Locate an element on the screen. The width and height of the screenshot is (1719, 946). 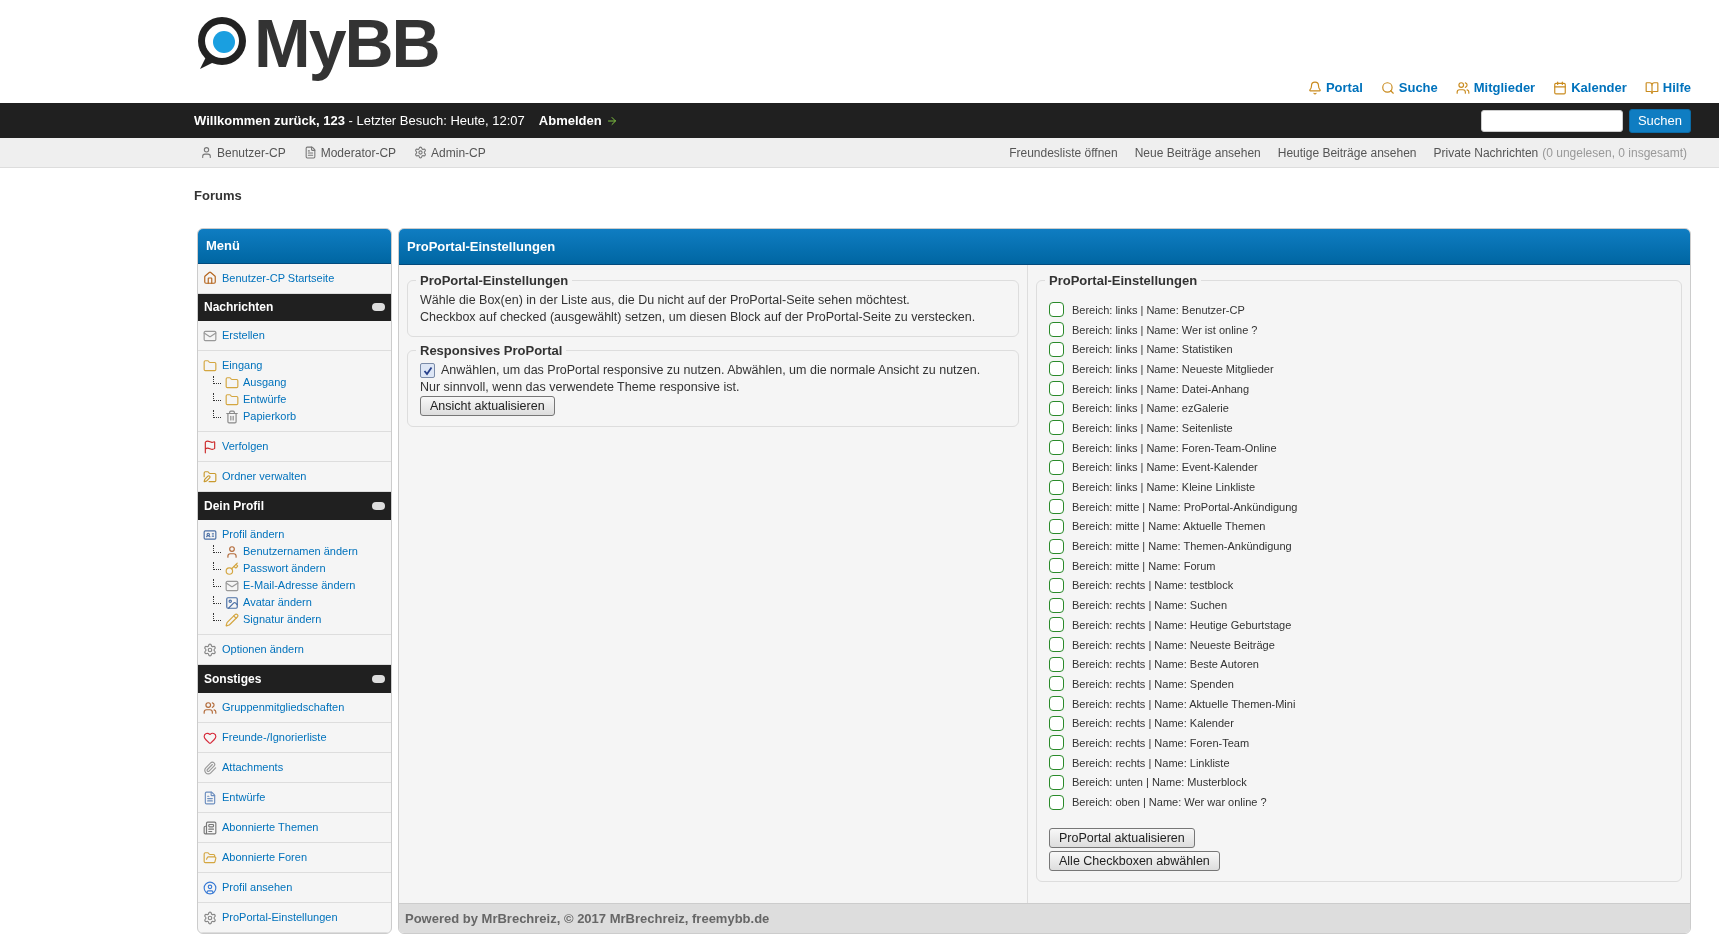
gear-icon is located at coordinates (421, 152).